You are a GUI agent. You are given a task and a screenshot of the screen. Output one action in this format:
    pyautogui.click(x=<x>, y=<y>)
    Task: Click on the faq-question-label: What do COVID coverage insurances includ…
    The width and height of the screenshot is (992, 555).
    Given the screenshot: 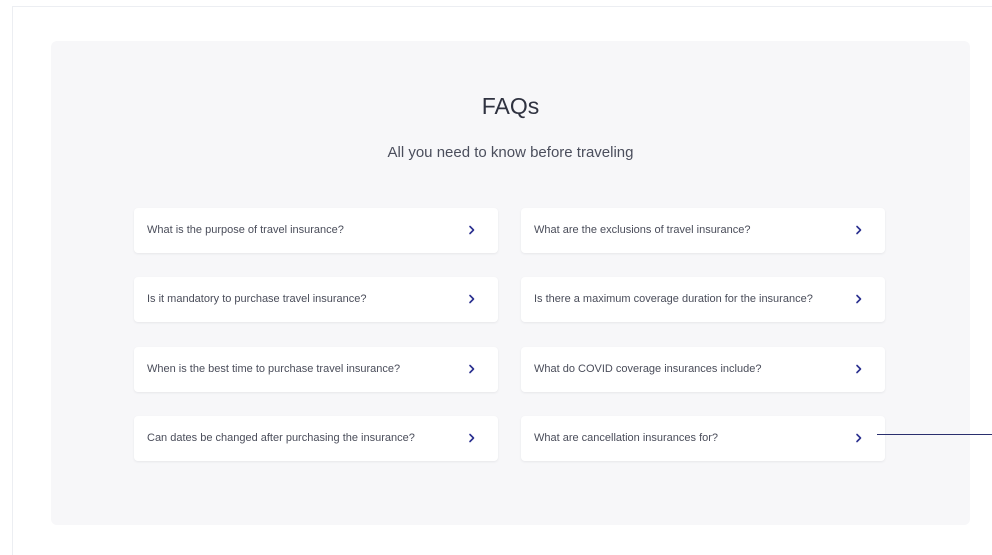 What is the action you would take?
    pyautogui.click(x=648, y=369)
    